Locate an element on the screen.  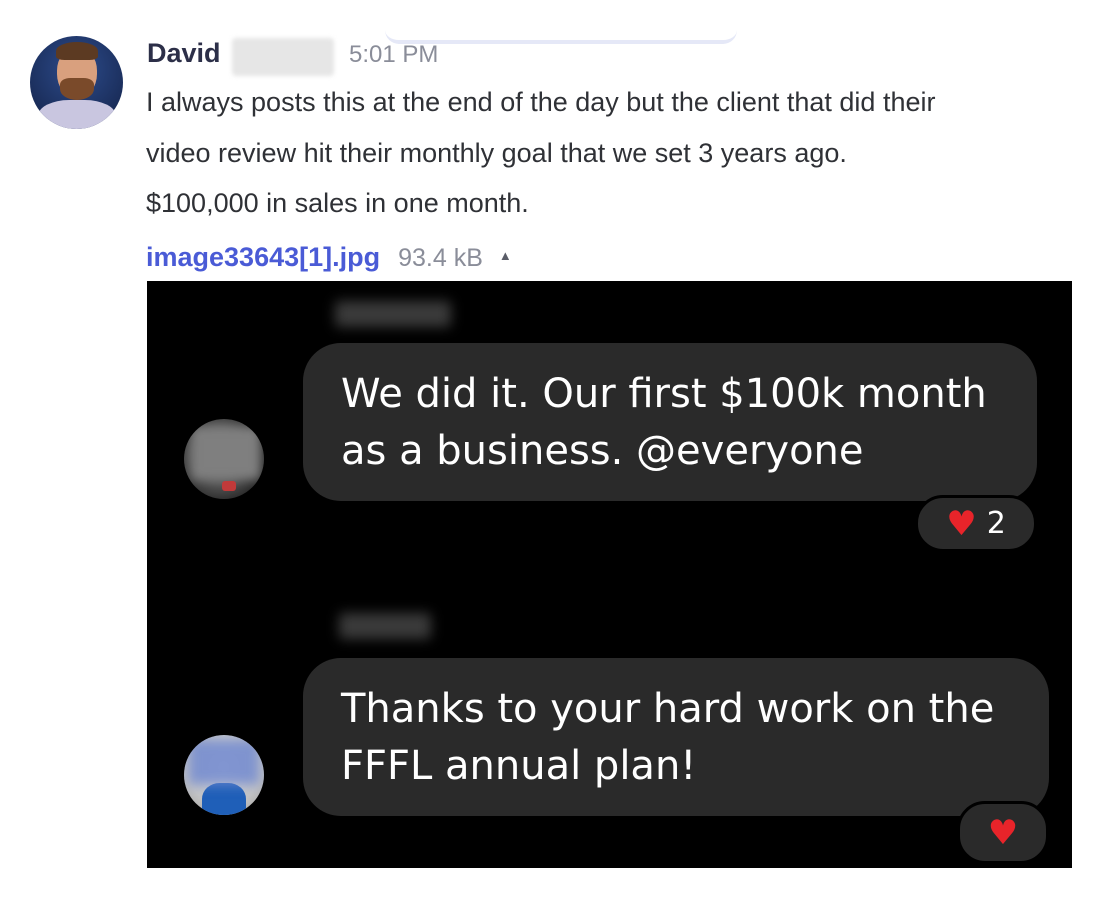
avatar-shirt is located at coordinates (77, 114).